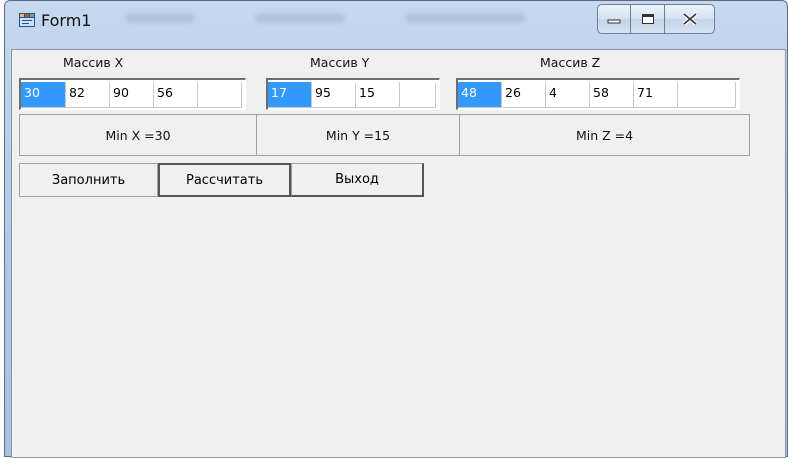 This screenshot has width=788, height=458. I want to click on min-z-value: Min Z =4, so click(604, 135).